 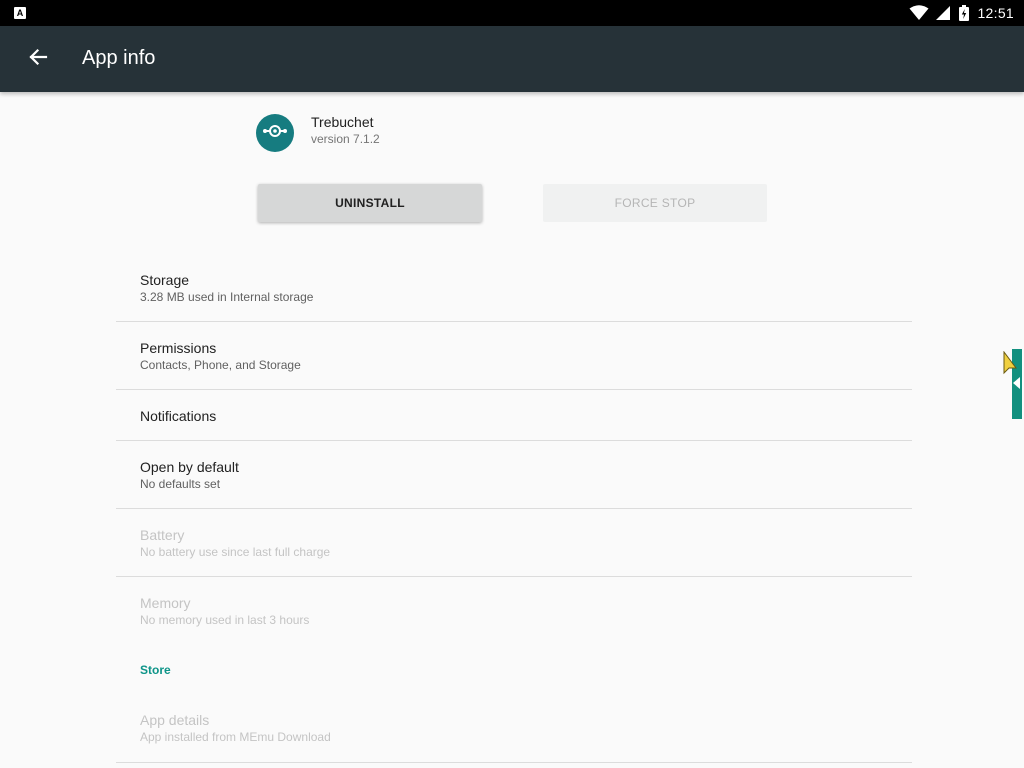 I want to click on memory-item: Memory No memory used in last 3 hours, so click(x=514, y=610).